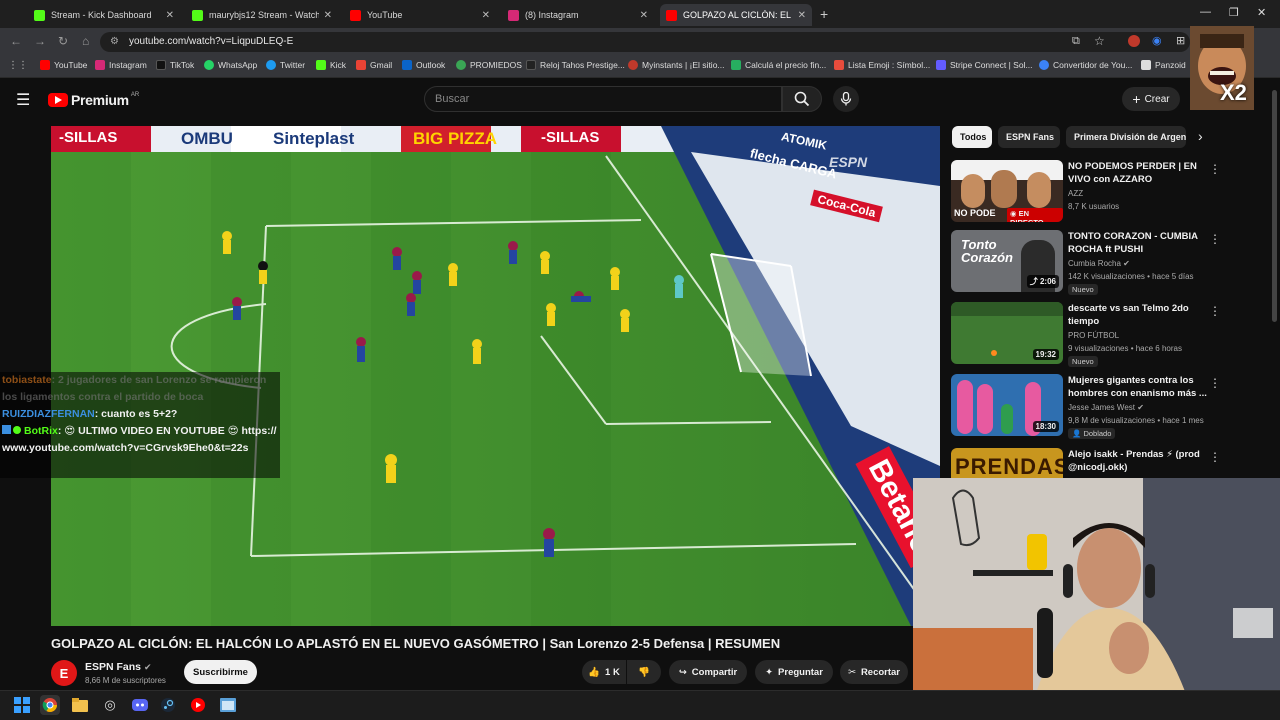  I want to click on chevron-right-icon: ›, so click(1200, 136).